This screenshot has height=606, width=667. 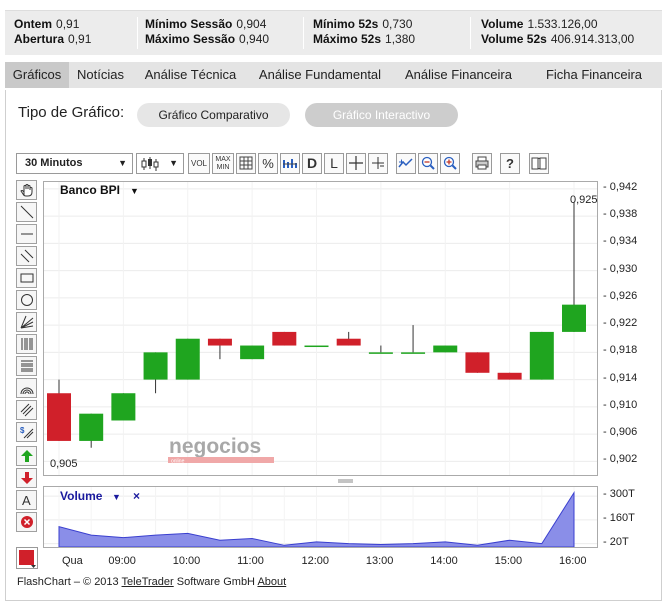 What do you see at coordinates (514, 39) in the screenshot?
I see `stat-label: Volume 52s` at bounding box center [514, 39].